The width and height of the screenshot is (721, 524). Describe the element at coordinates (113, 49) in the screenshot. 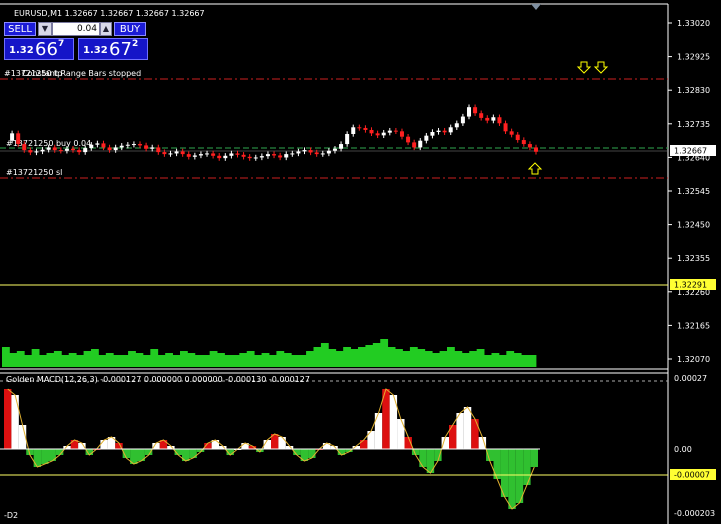

I see `ask-quote: 1.32 67 2` at that location.